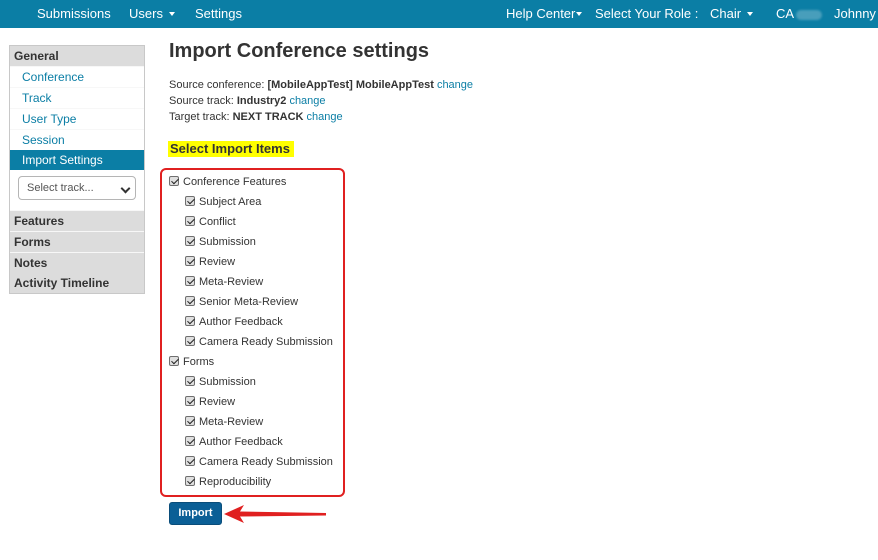 The image size is (878, 560). I want to click on checkbox-forms: Forms, so click(191, 362).